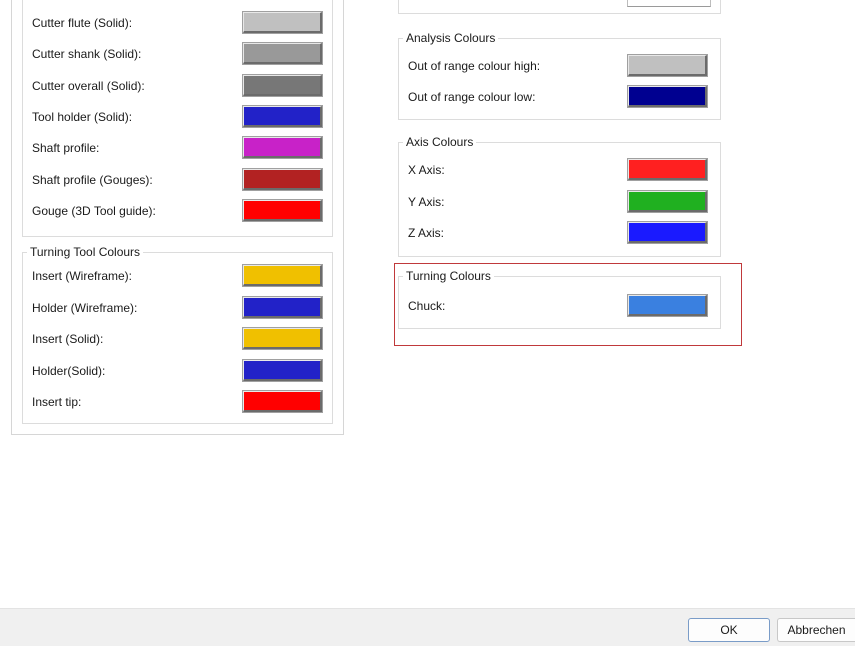 The height and width of the screenshot is (646, 855). I want to click on x-axis-colour-swatch, so click(667, 169).